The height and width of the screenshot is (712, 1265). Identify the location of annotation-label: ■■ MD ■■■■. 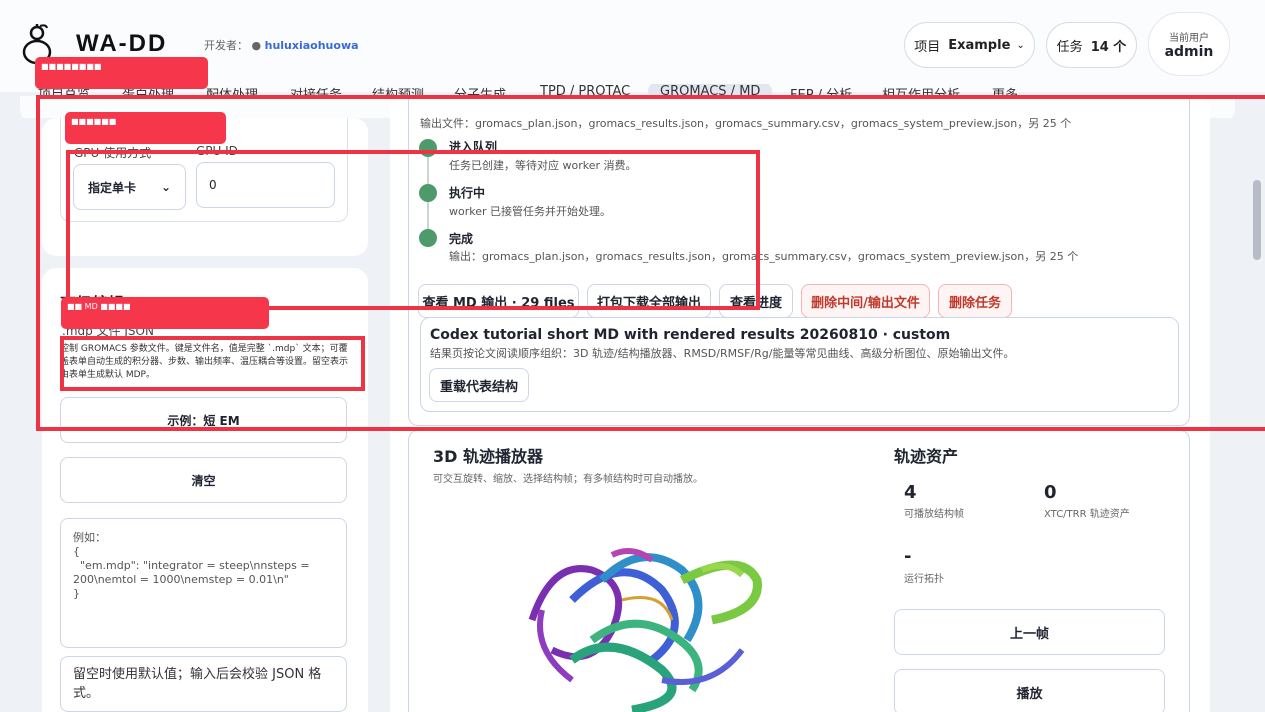
(165, 313).